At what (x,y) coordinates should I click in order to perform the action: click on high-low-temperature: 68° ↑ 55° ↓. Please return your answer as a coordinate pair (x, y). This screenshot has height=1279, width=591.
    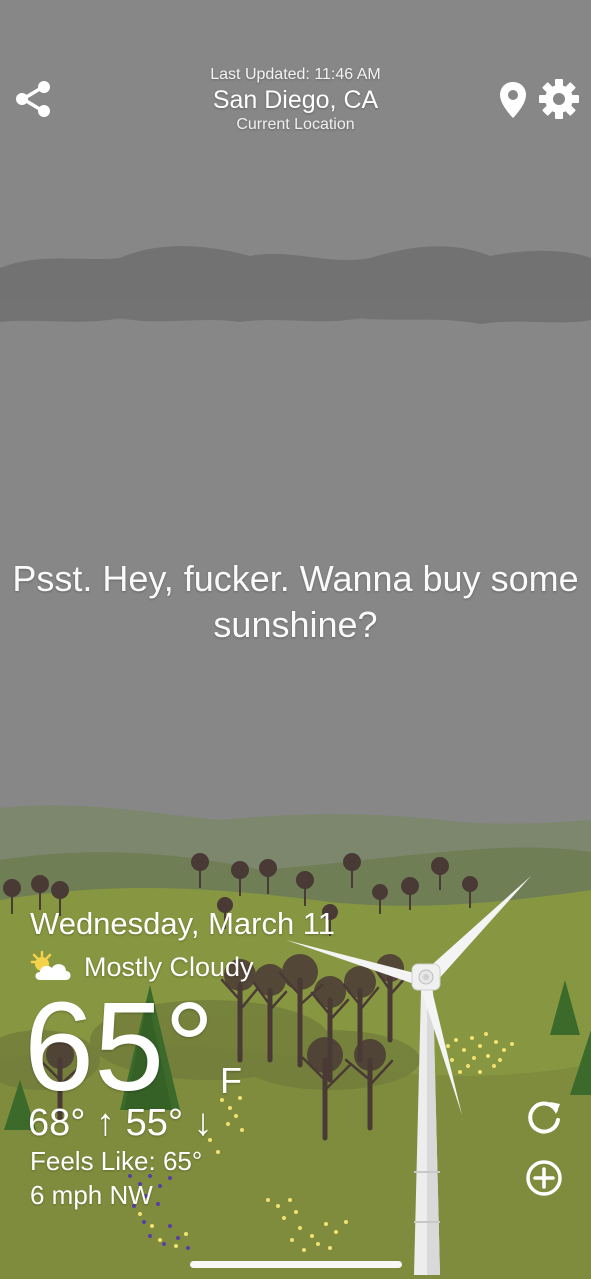
    Looking at the image, I should click on (120, 1123).